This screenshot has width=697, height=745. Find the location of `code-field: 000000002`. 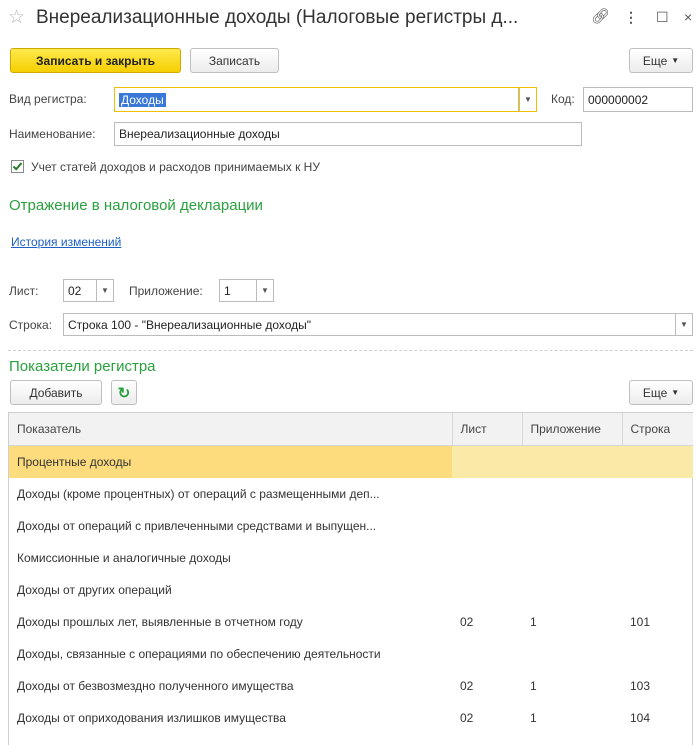

code-field: 000000002 is located at coordinates (638, 99).